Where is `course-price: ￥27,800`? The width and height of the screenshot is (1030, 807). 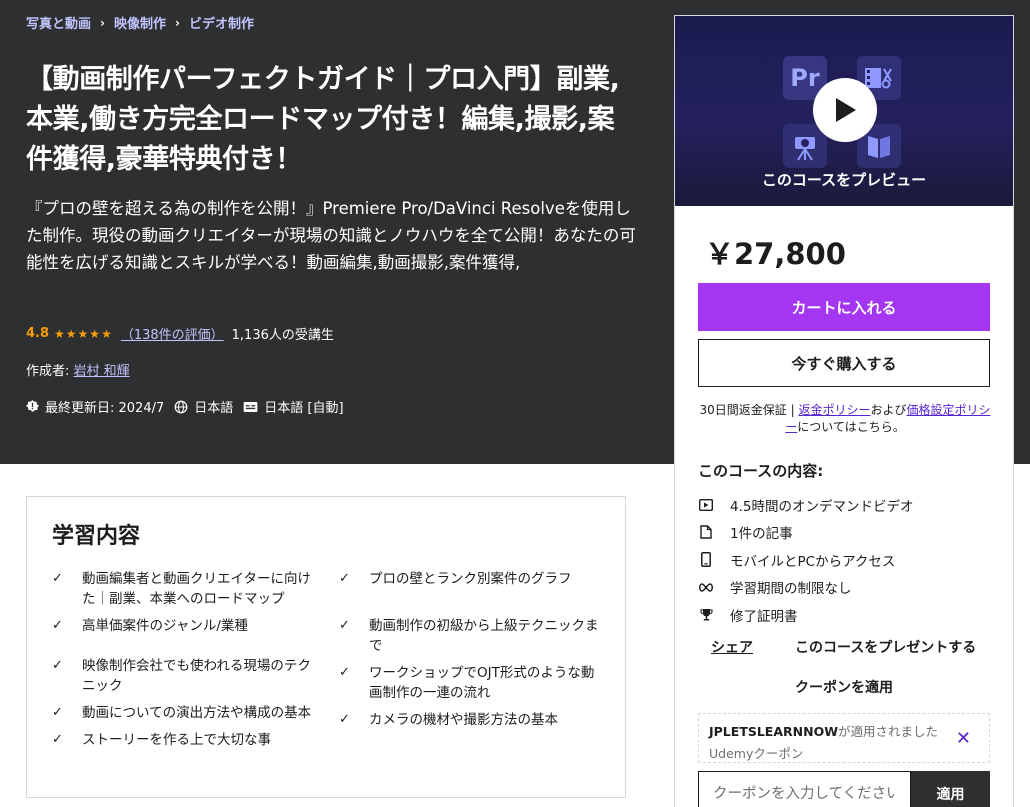
course-price: ￥27,800 is located at coordinates (775, 254).